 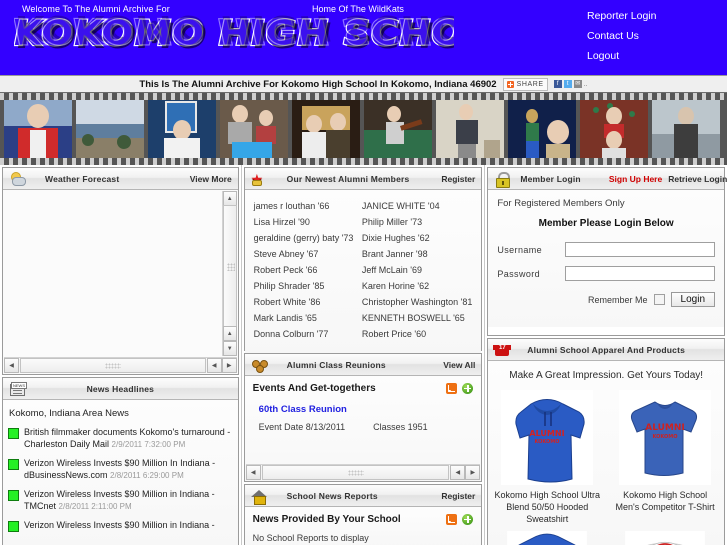 What do you see at coordinates (306, 222) in the screenshot?
I see `alumni-name: Lisa Hirzel '90` at bounding box center [306, 222].